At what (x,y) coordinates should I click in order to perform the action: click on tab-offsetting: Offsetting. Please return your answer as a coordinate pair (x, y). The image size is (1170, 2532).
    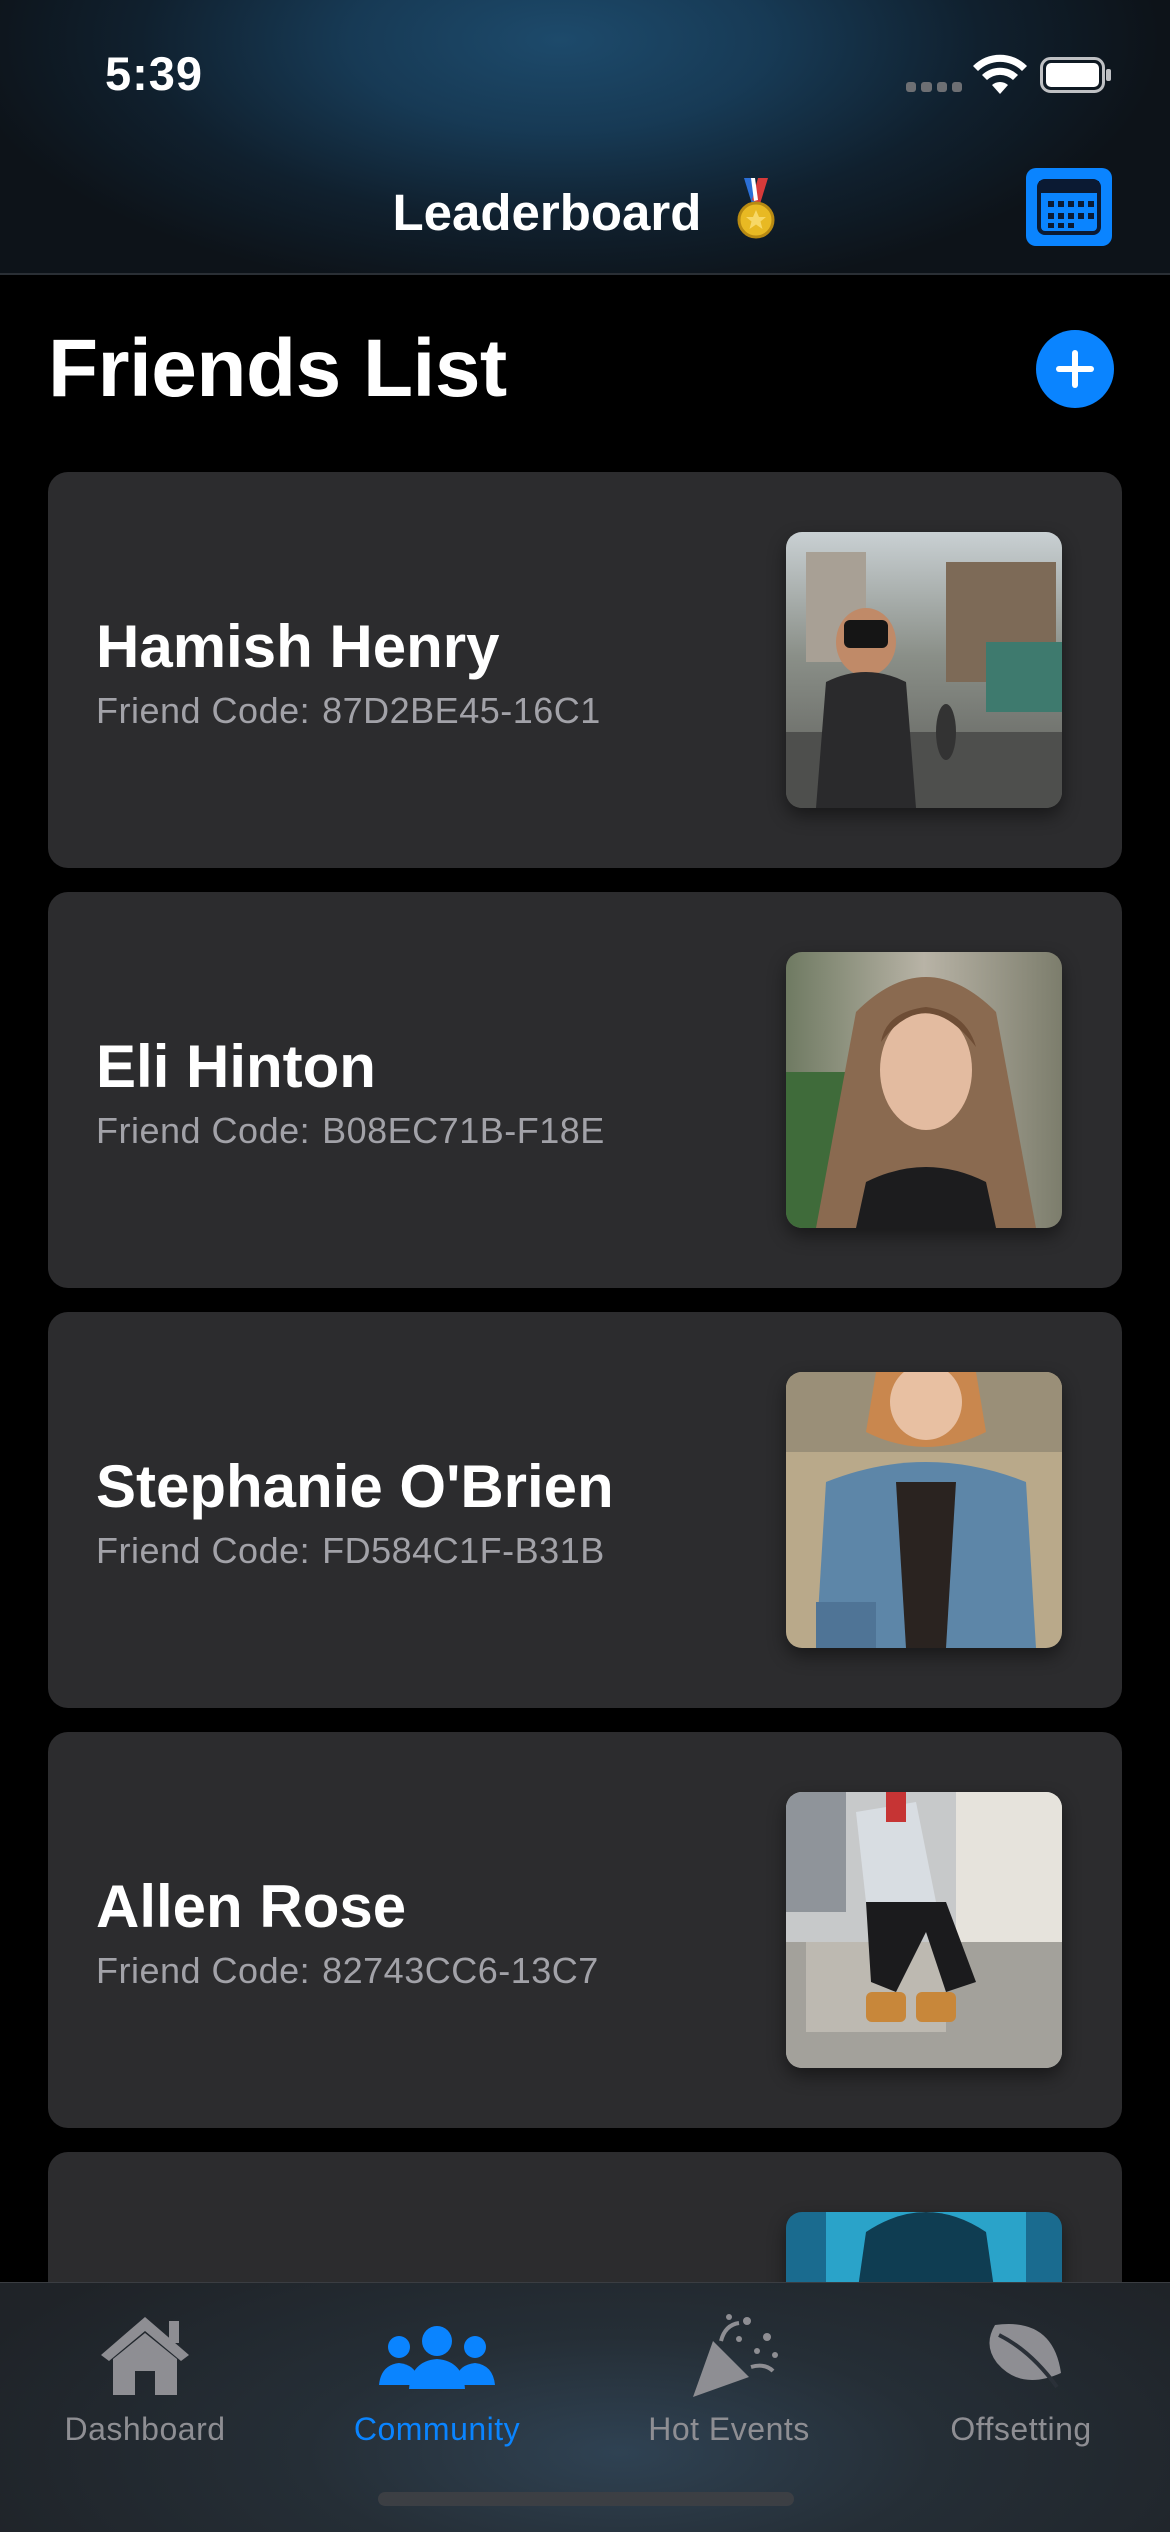
    Looking at the image, I should click on (1021, 2381).